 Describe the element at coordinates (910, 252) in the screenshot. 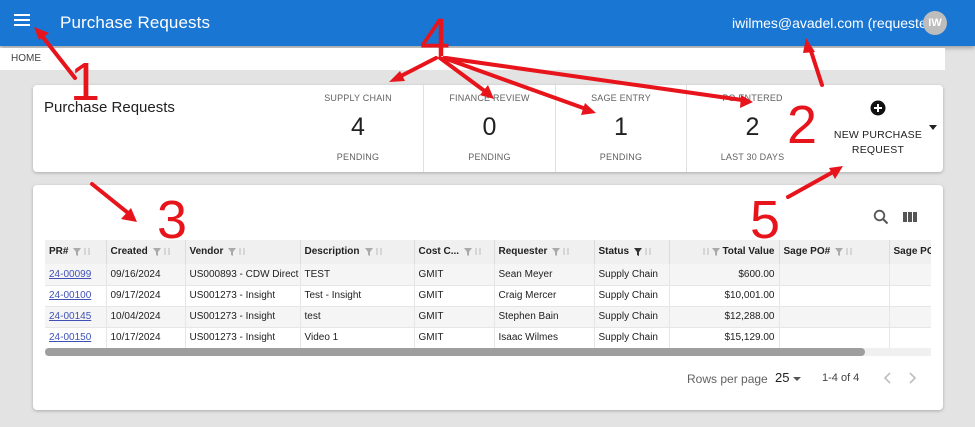

I see `col-sage-po-2: Sage PO` at that location.